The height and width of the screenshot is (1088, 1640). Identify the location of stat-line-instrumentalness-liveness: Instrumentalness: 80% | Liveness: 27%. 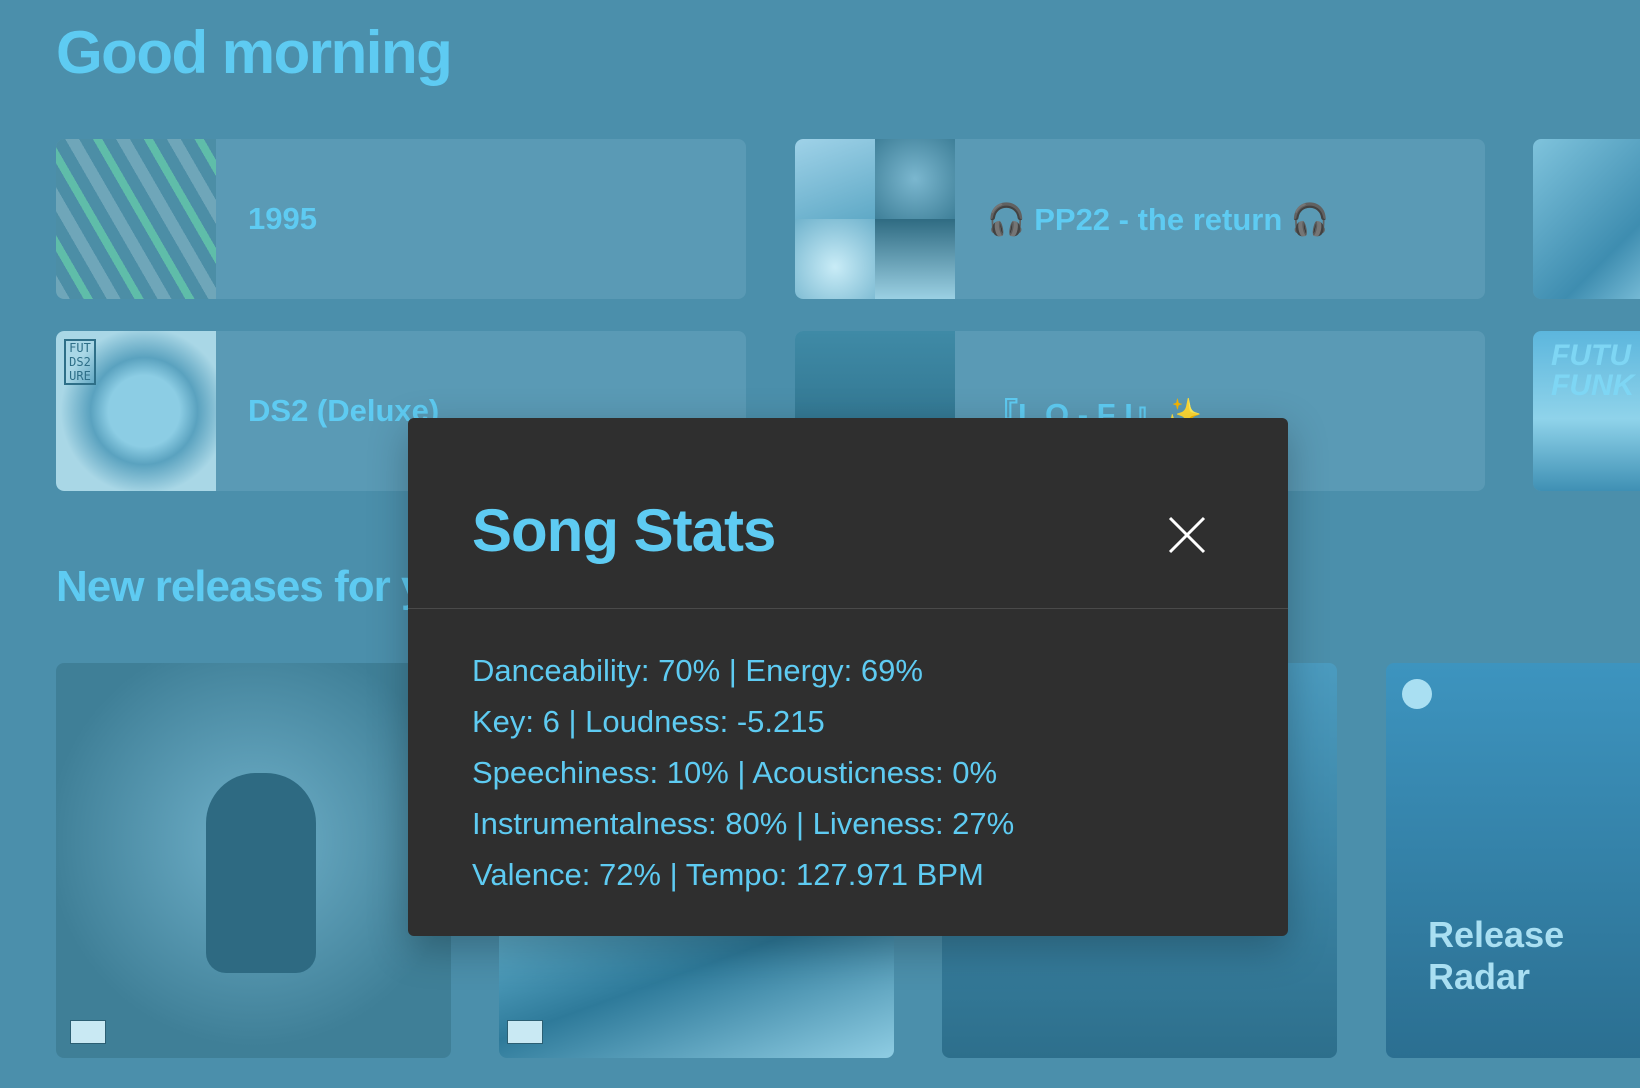
(743, 823).